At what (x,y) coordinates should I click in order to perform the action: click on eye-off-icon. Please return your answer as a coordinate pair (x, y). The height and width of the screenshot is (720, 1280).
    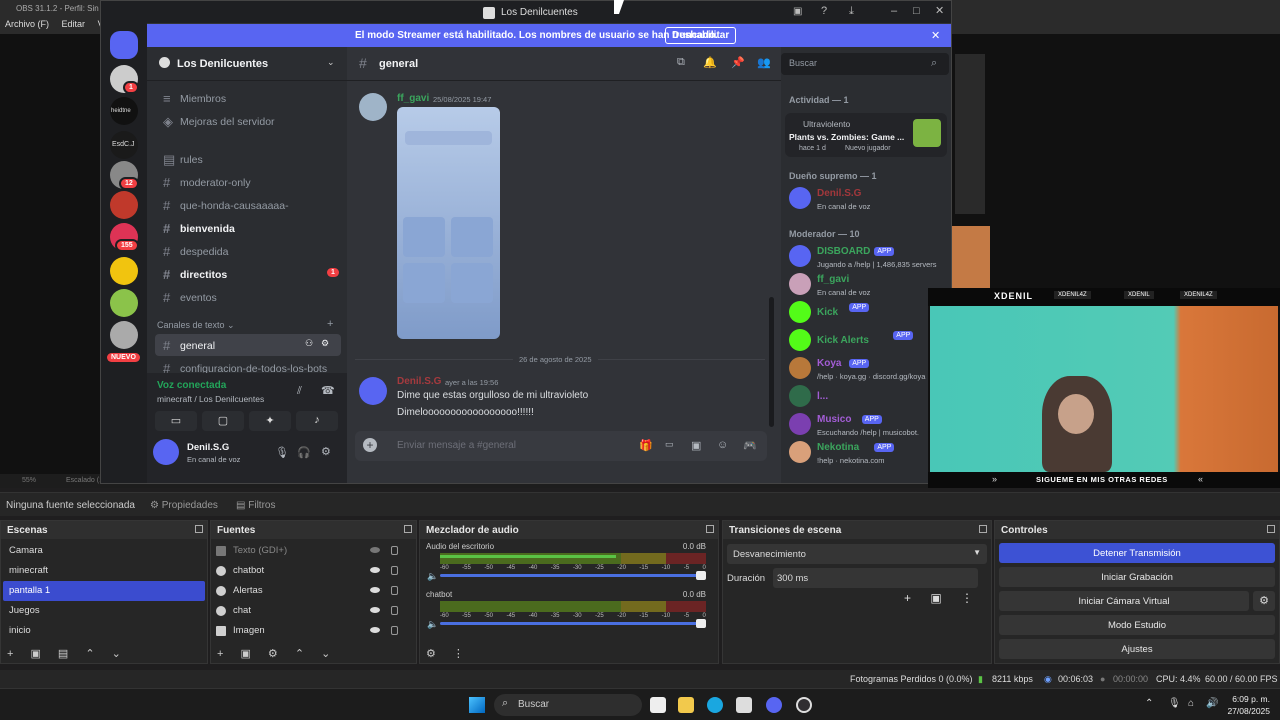
    Looking at the image, I should click on (375, 550).